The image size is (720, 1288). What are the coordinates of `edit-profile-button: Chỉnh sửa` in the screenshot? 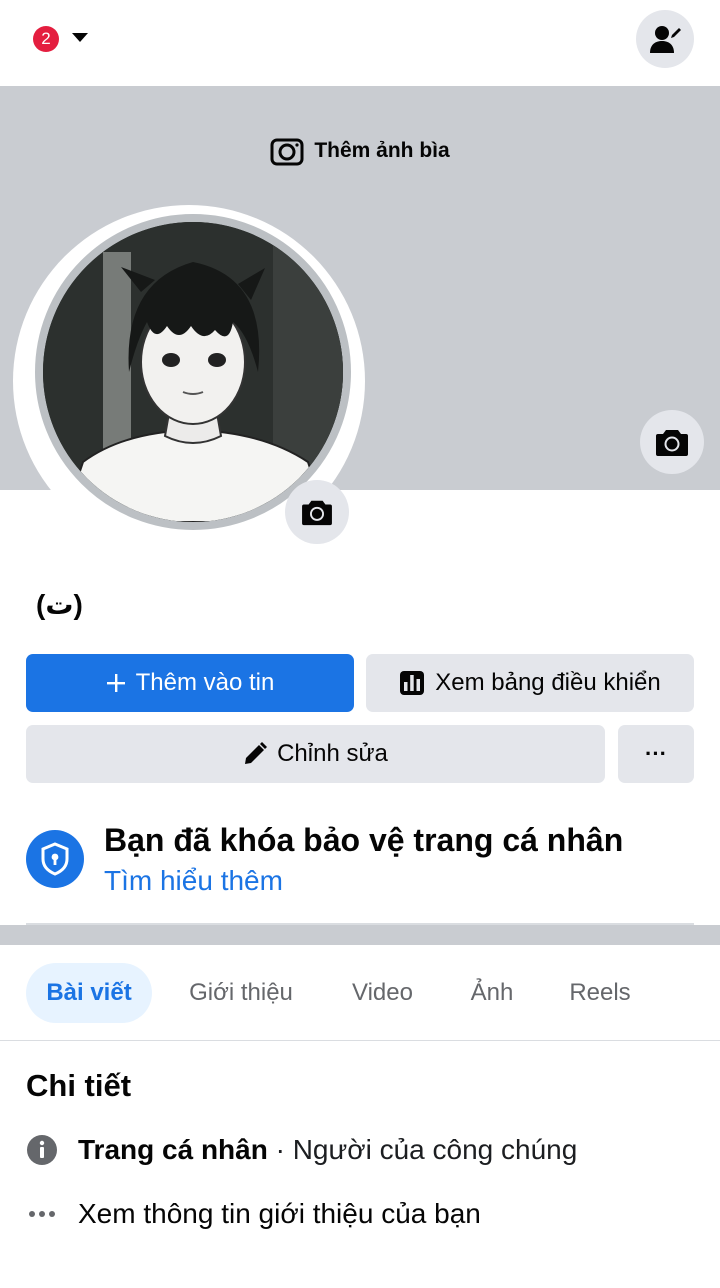 It's located at (315, 754).